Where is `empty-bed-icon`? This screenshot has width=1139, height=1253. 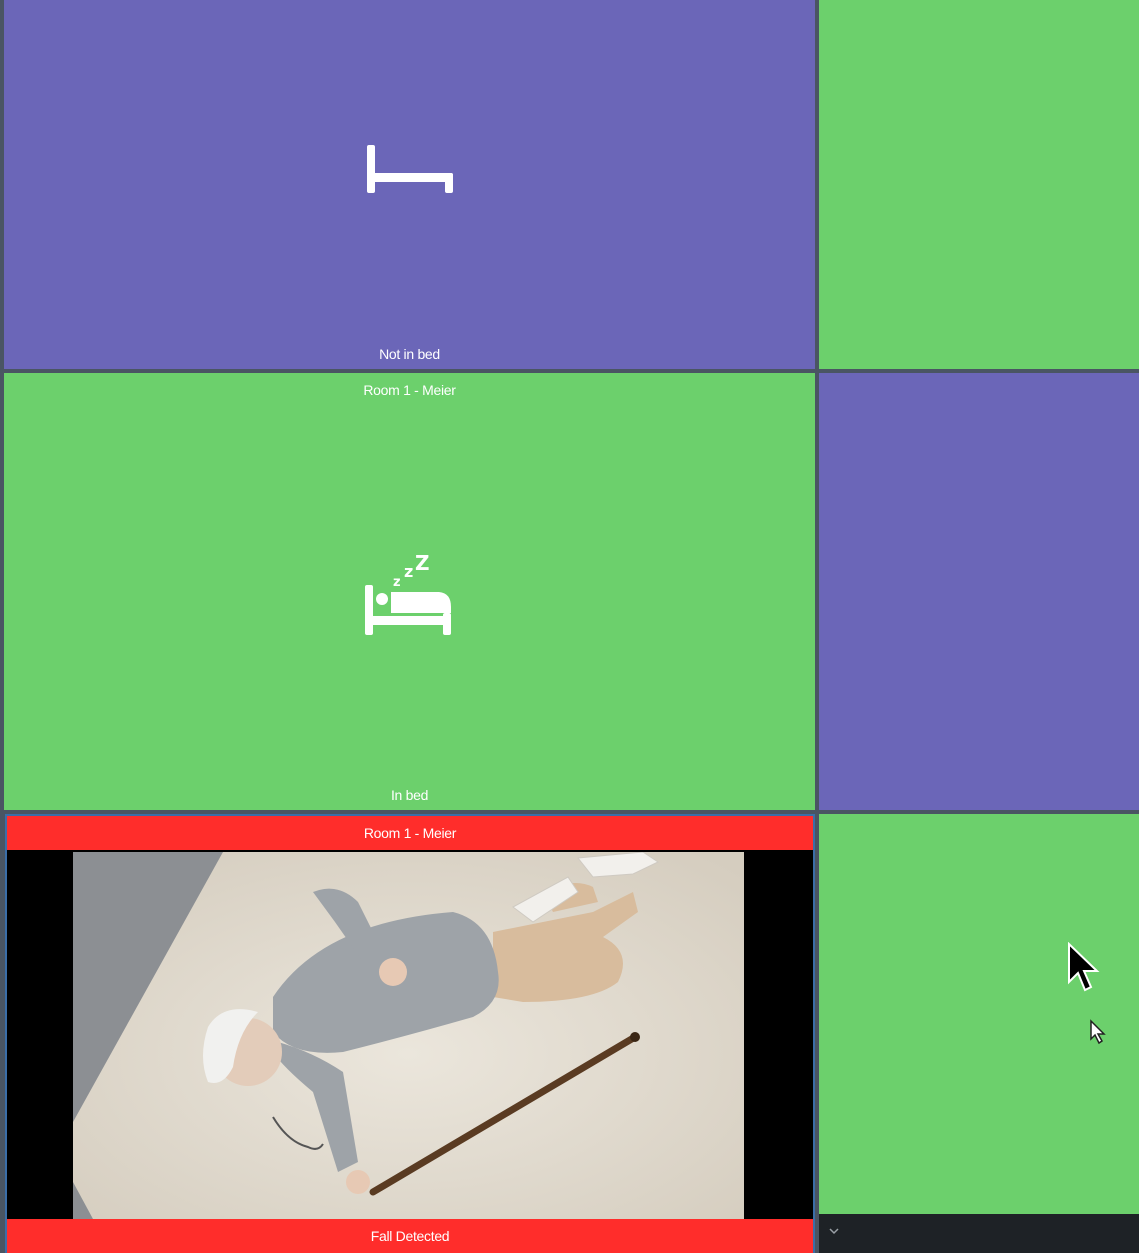 empty-bed-icon is located at coordinates (409, 171).